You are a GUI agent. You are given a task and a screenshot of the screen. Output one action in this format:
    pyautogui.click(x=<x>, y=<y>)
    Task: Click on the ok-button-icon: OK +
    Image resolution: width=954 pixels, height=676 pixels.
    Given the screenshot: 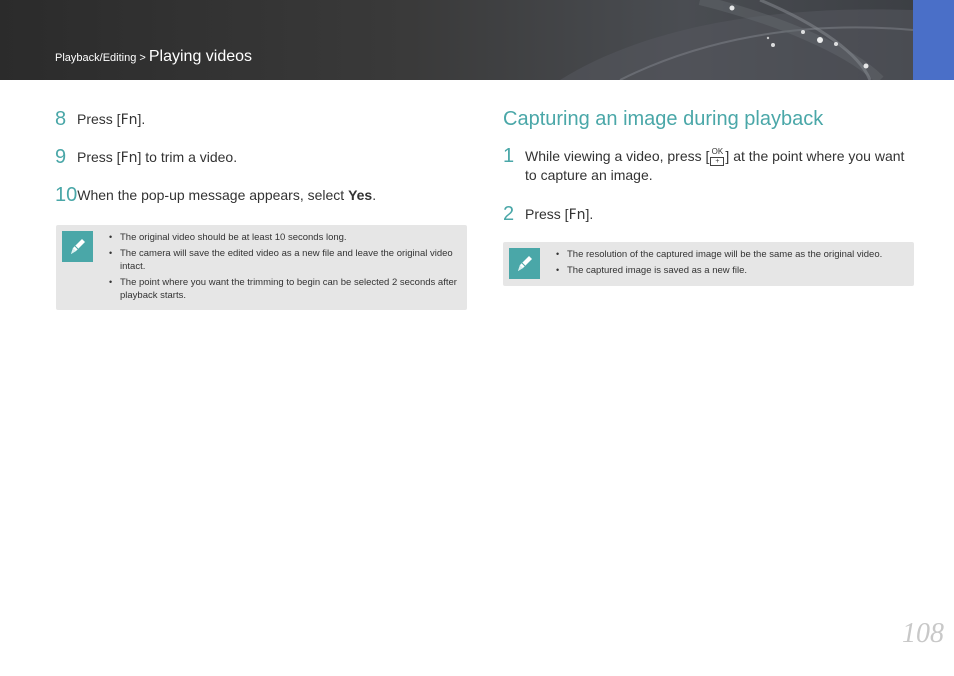 What is the action you would take?
    pyautogui.click(x=717, y=157)
    